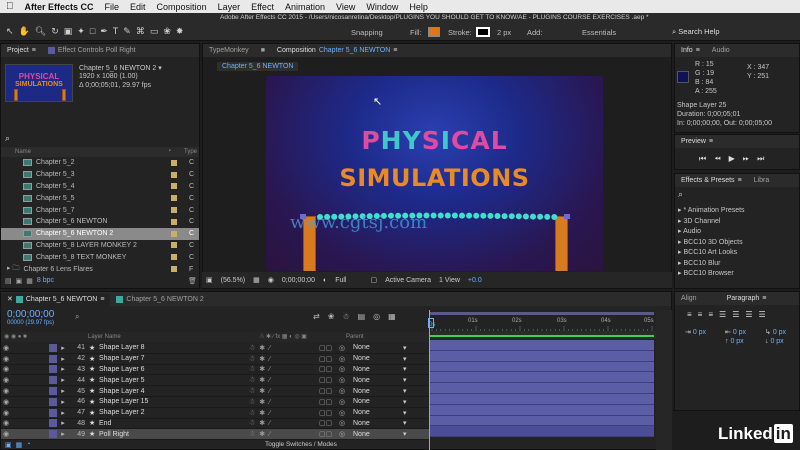 Image resolution: width=800 pixels, height=450 pixels. I want to click on camera-icon: ◉, so click(271, 280).